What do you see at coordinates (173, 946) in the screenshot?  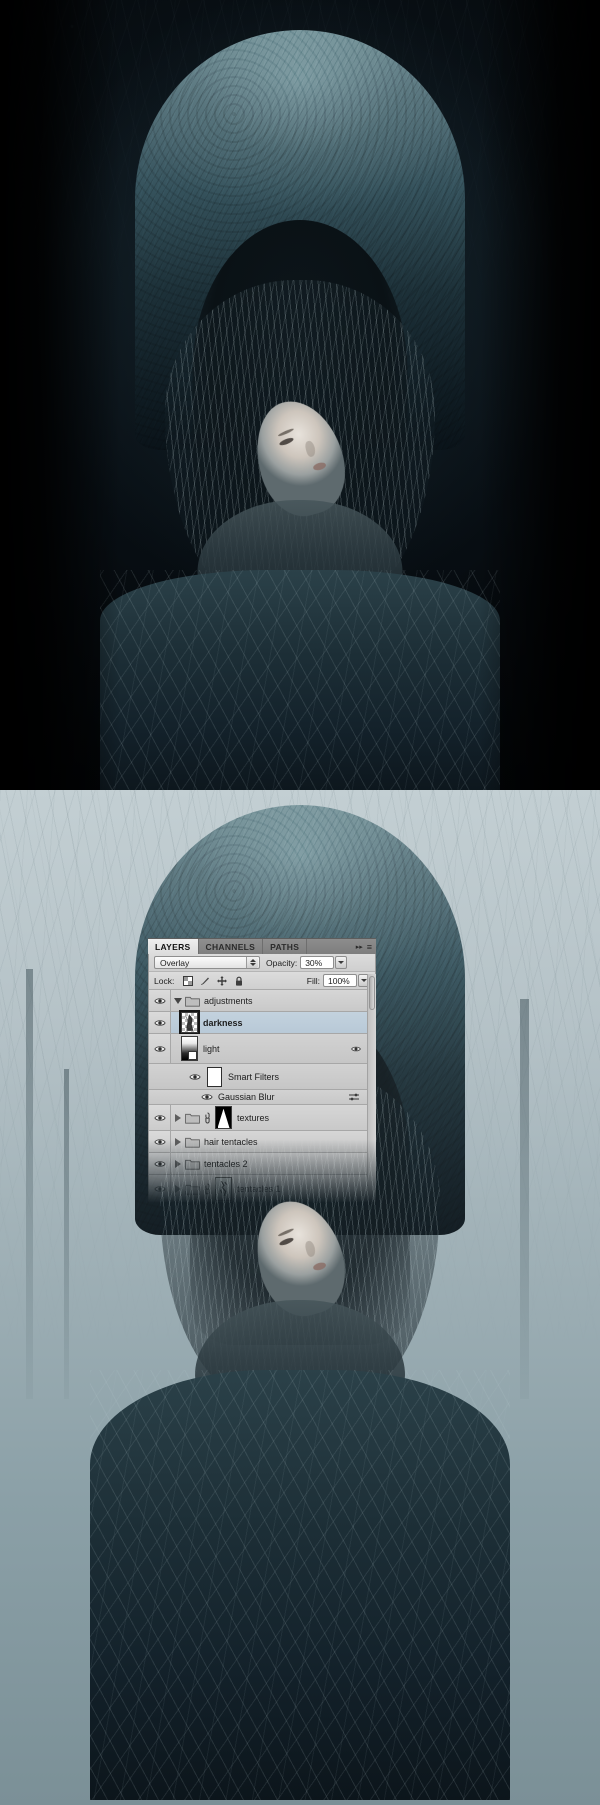 I see `tab-layers: LAYERS` at bounding box center [173, 946].